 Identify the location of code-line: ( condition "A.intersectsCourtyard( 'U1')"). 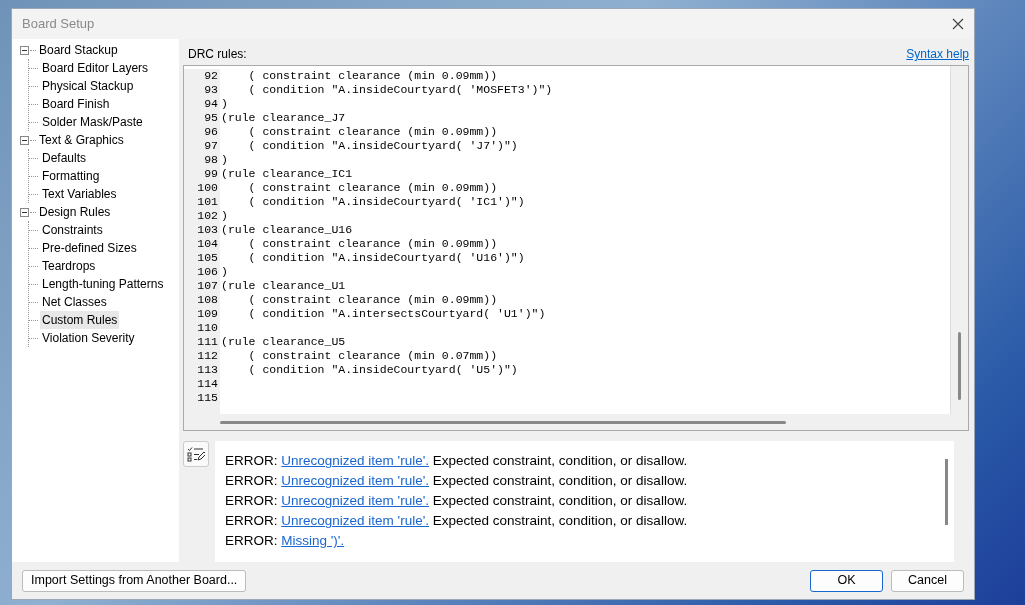
(396, 313).